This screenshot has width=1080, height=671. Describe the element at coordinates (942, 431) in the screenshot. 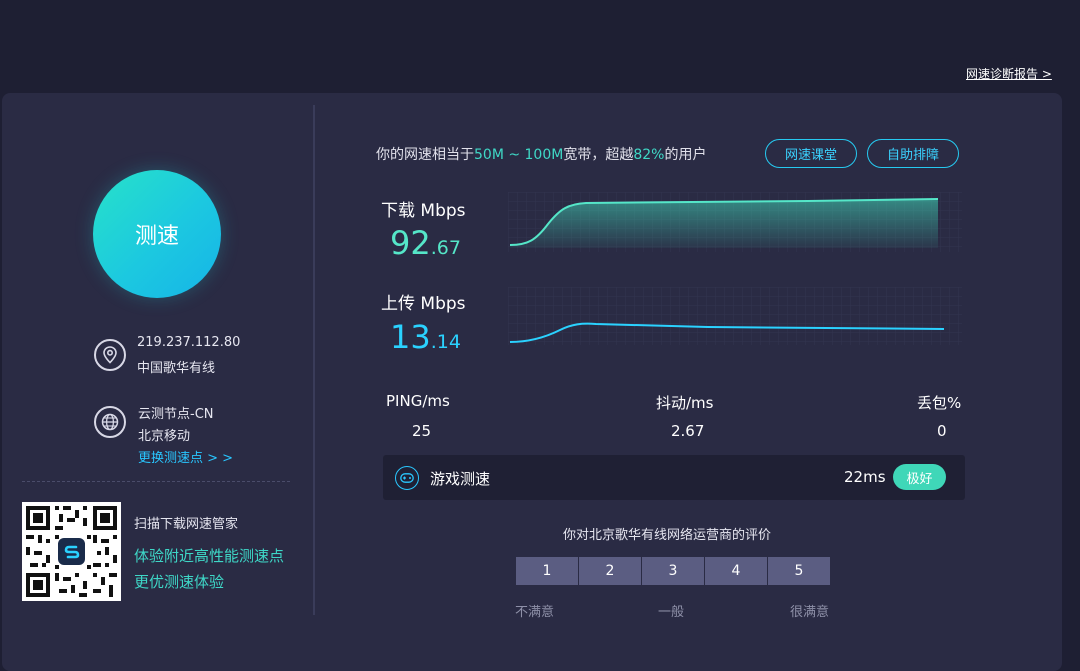

I see `packet-loss-value: 0` at that location.